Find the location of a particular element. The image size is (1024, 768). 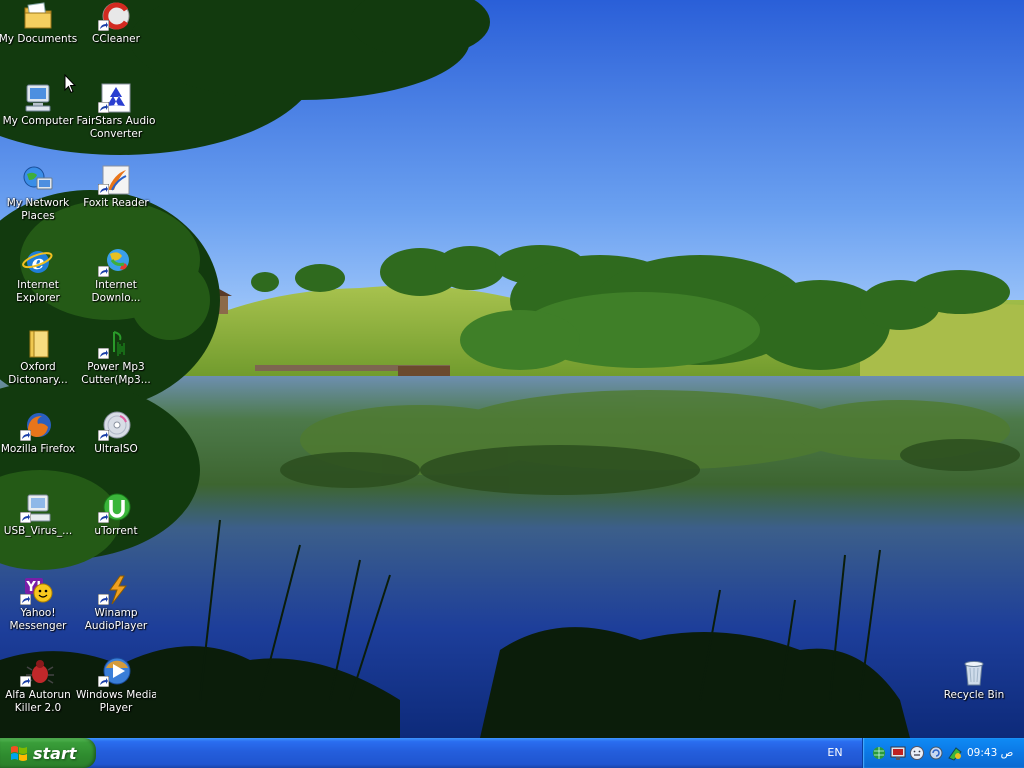

network-globe-icon is located at coordinates (38, 178).